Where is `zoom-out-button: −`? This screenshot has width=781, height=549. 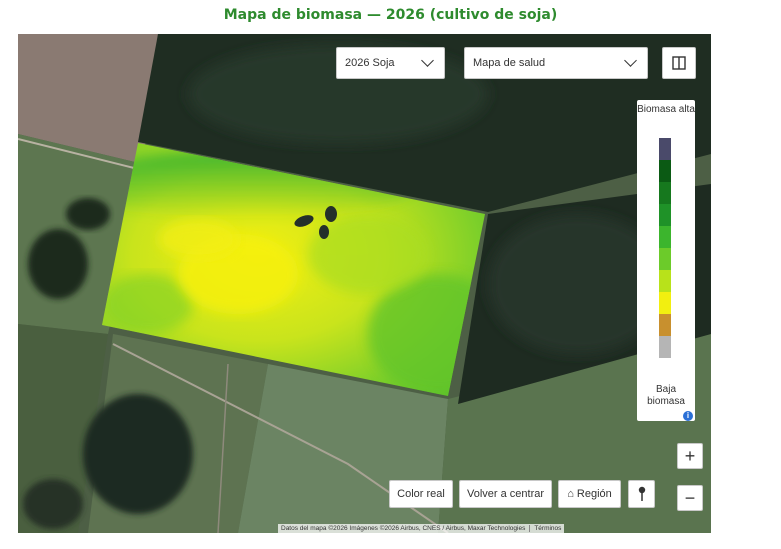
zoom-out-button: − is located at coordinates (690, 498).